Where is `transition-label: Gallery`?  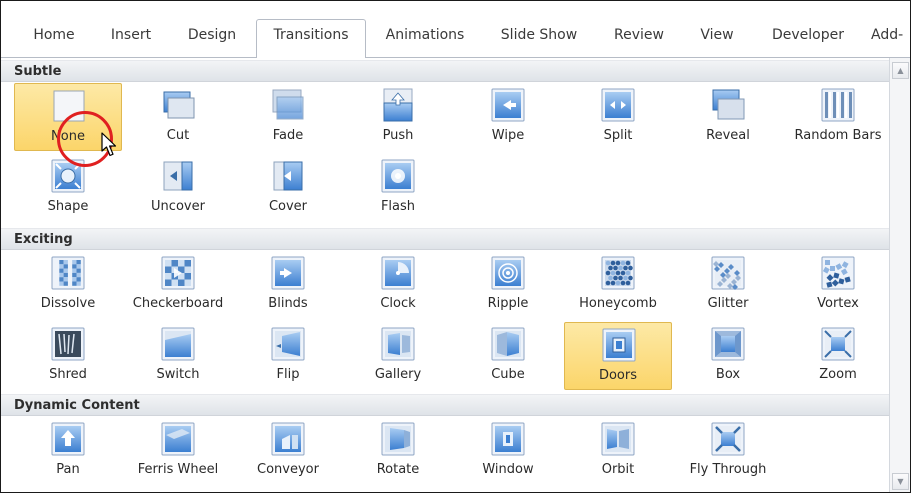
transition-label: Gallery is located at coordinates (398, 374).